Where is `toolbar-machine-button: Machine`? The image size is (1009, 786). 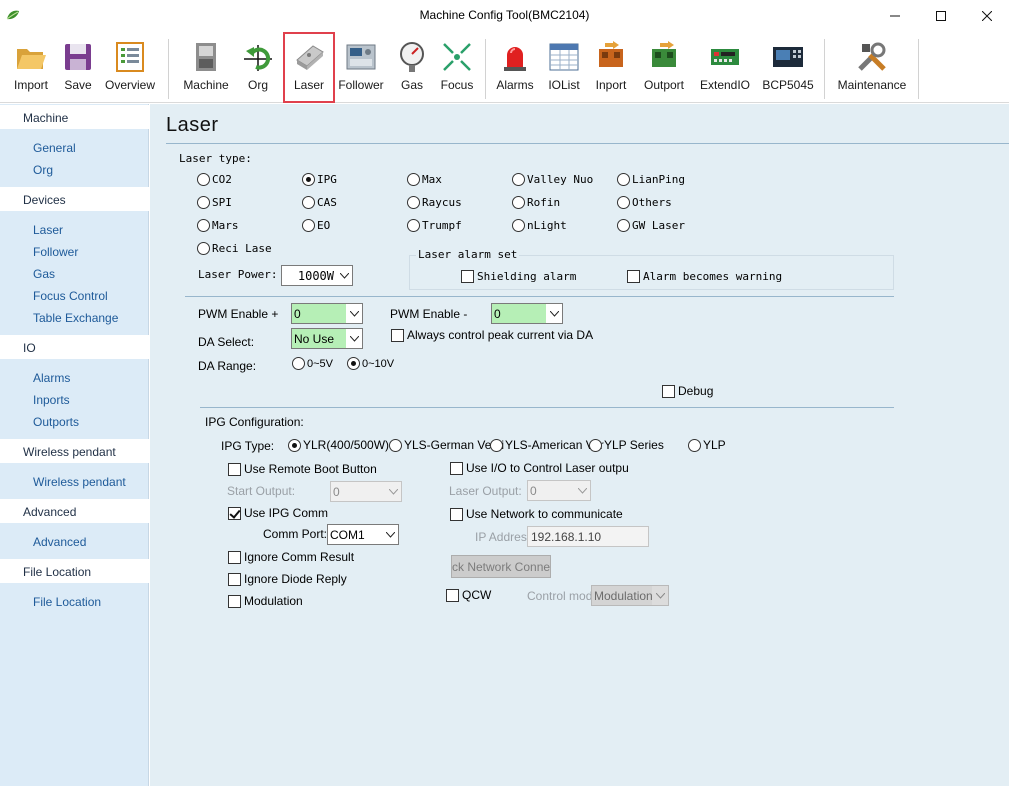
toolbar-machine-button: Machine is located at coordinates (206, 68).